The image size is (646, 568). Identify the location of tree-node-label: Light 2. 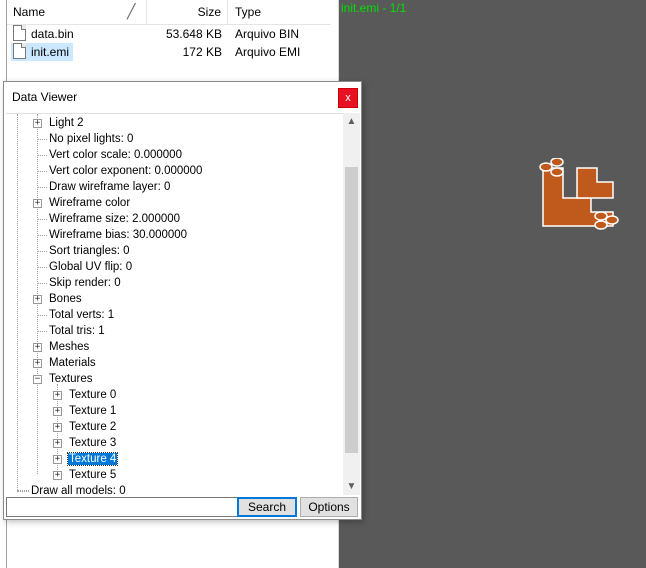
(66, 123).